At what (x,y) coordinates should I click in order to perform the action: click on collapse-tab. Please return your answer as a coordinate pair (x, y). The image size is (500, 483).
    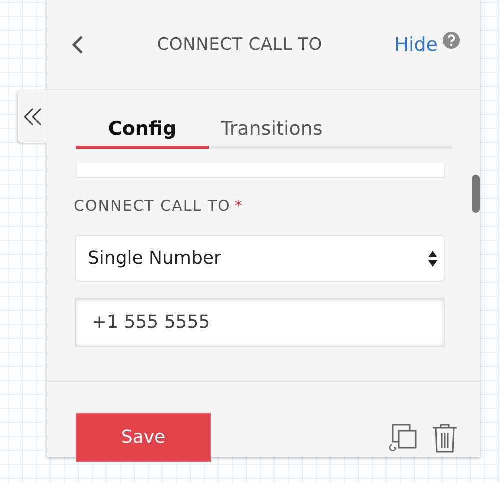
    Looking at the image, I should click on (32, 116).